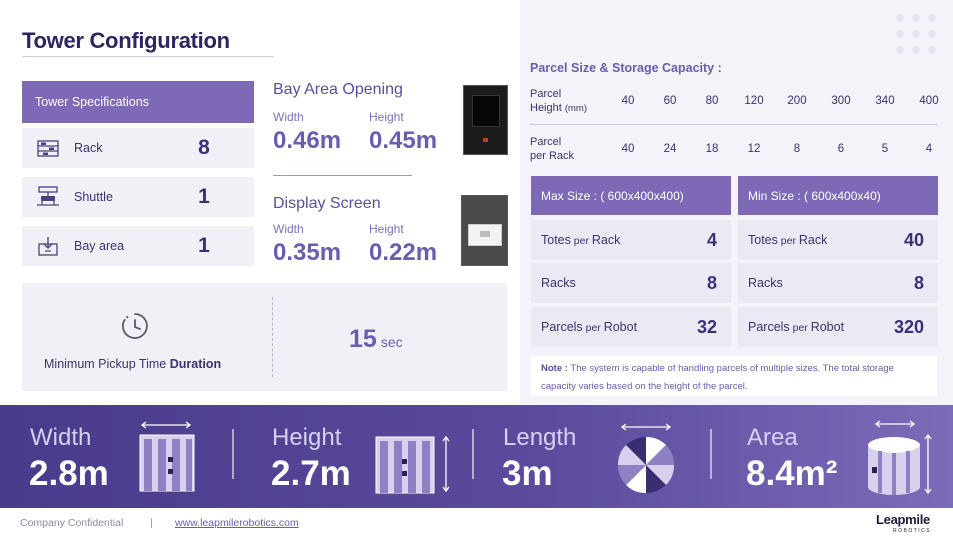  I want to click on table-cell: 4, so click(929, 149).